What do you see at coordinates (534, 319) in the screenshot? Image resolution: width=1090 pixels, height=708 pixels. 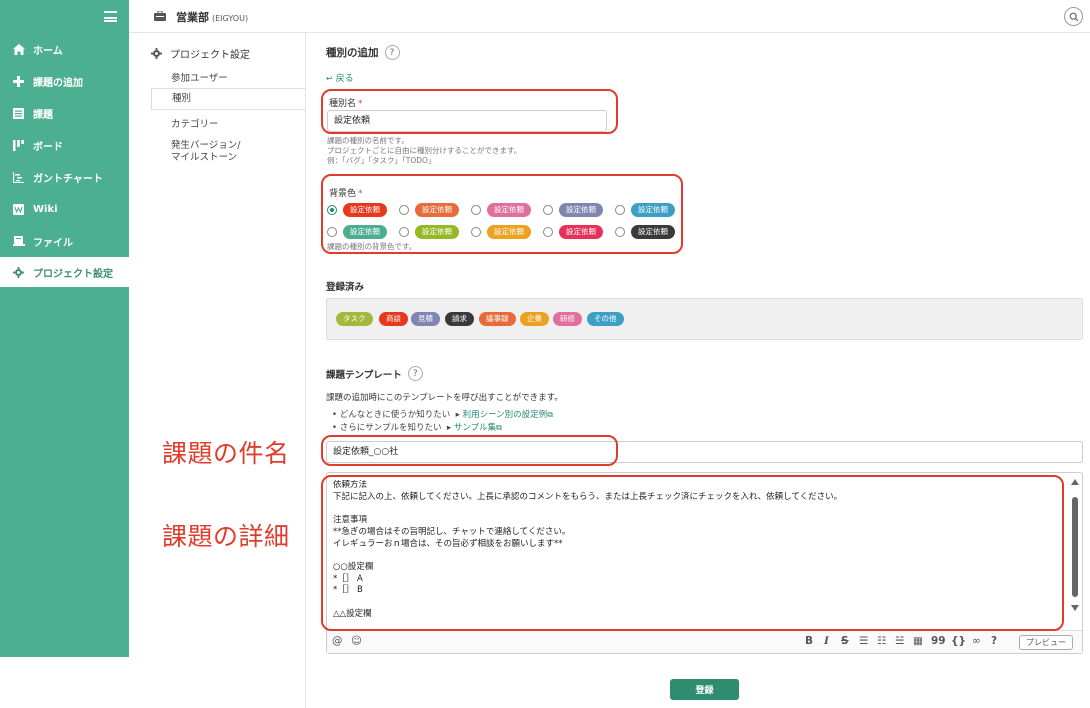 I see `registered-type-pill: 企業` at bounding box center [534, 319].